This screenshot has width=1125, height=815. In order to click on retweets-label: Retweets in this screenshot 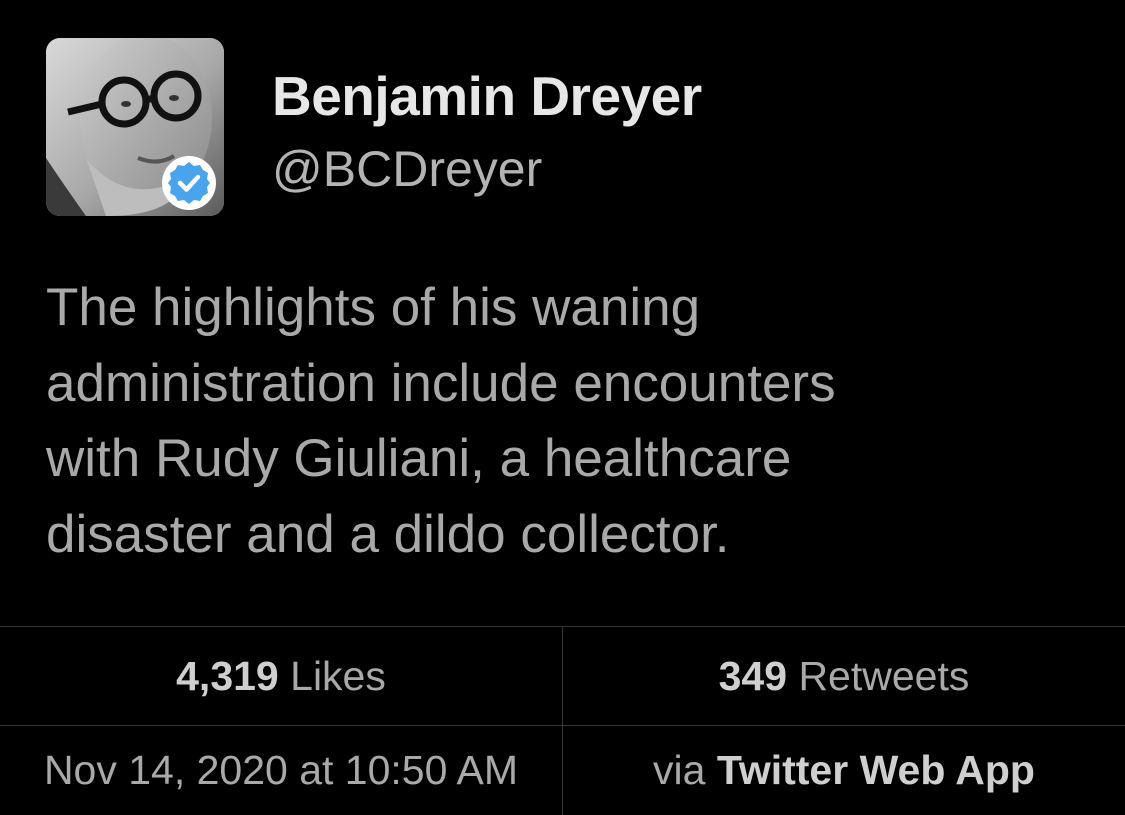, I will do `click(884, 676)`.